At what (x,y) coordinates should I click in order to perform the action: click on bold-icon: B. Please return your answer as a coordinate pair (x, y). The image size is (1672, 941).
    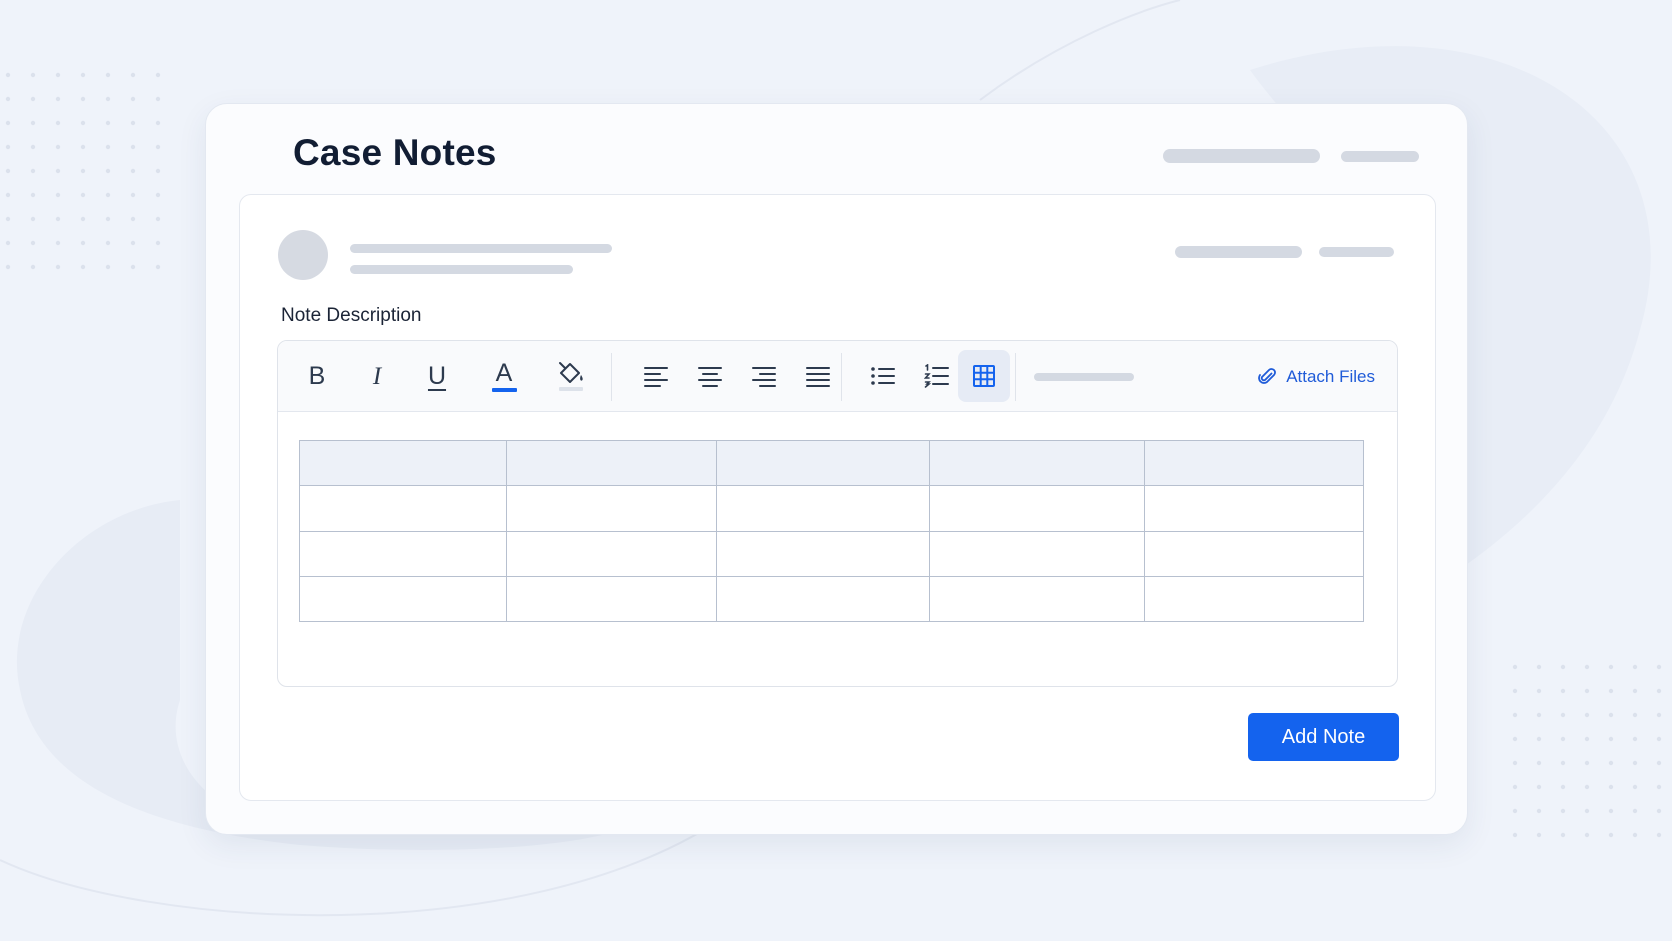
    Looking at the image, I should click on (317, 375).